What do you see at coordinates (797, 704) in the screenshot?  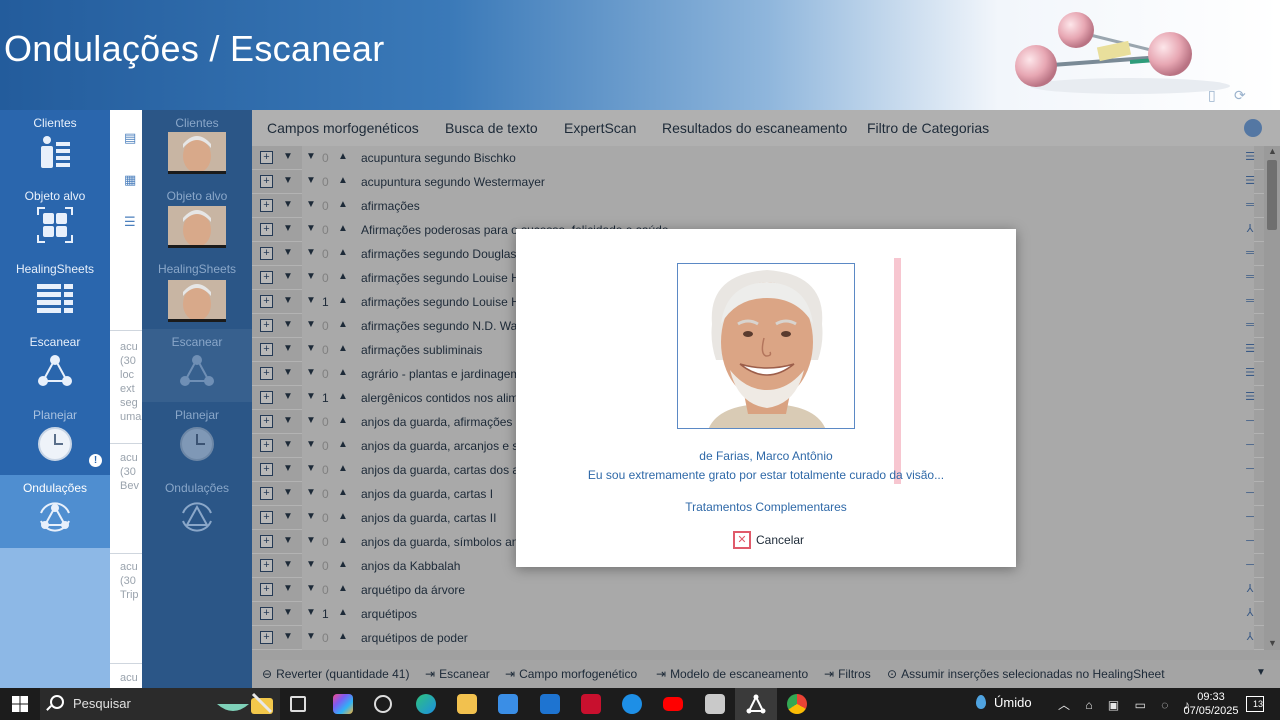 I see `chrome-icon` at bounding box center [797, 704].